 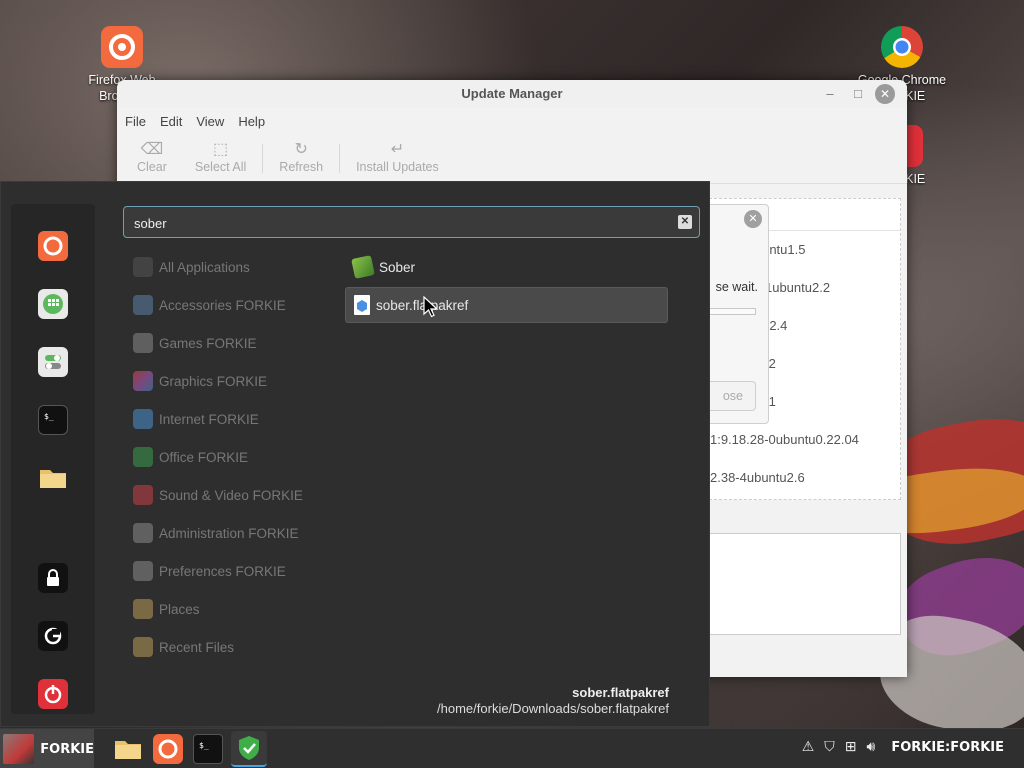 What do you see at coordinates (829, 747) in the screenshot?
I see `shield-tray-icon: ⛉` at bounding box center [829, 747].